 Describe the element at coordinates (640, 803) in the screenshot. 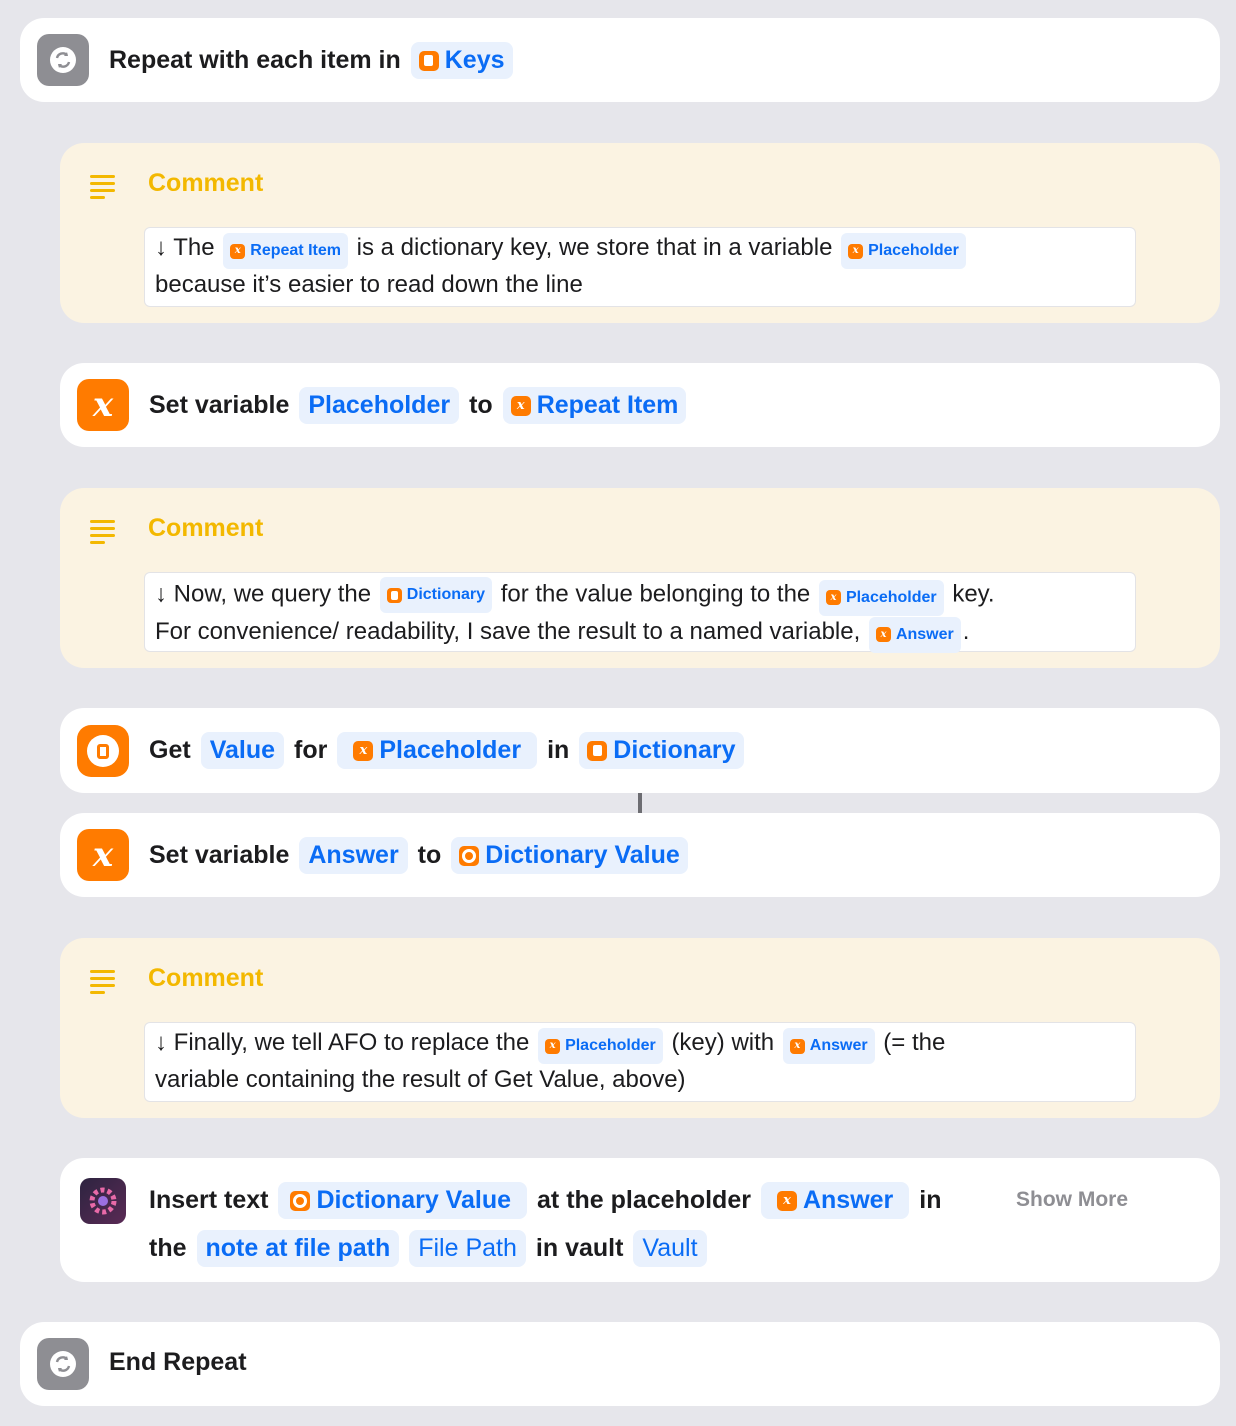

I see `action-connector` at that location.